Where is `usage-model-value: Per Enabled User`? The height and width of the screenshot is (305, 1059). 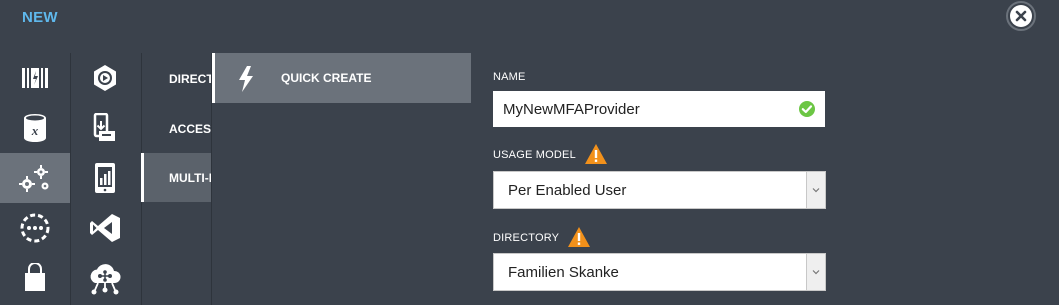
usage-model-value: Per Enabled User is located at coordinates (567, 190).